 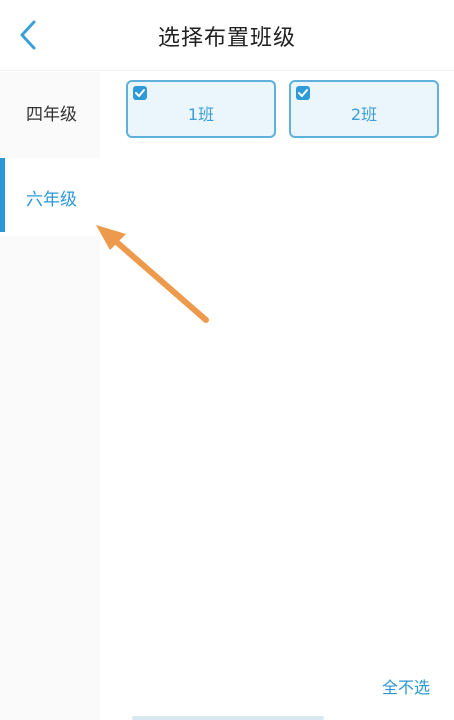 I want to click on deselect-all-button: 全不选, so click(x=406, y=686).